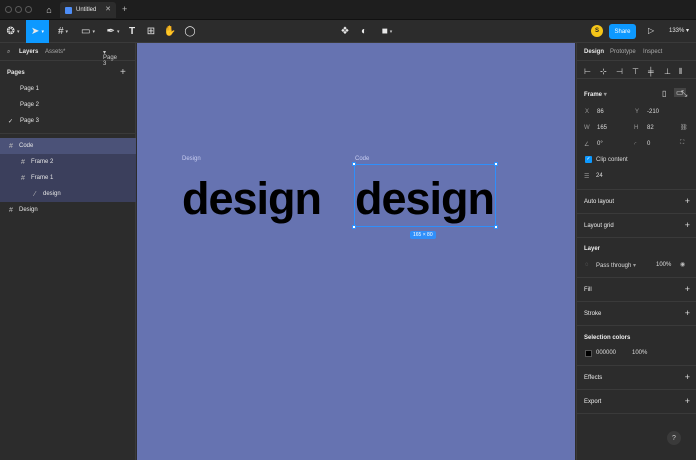 The width and height of the screenshot is (696, 460). What do you see at coordinates (603, 71) in the screenshot?
I see `align-h-center-icon: ⊹` at bounding box center [603, 71].